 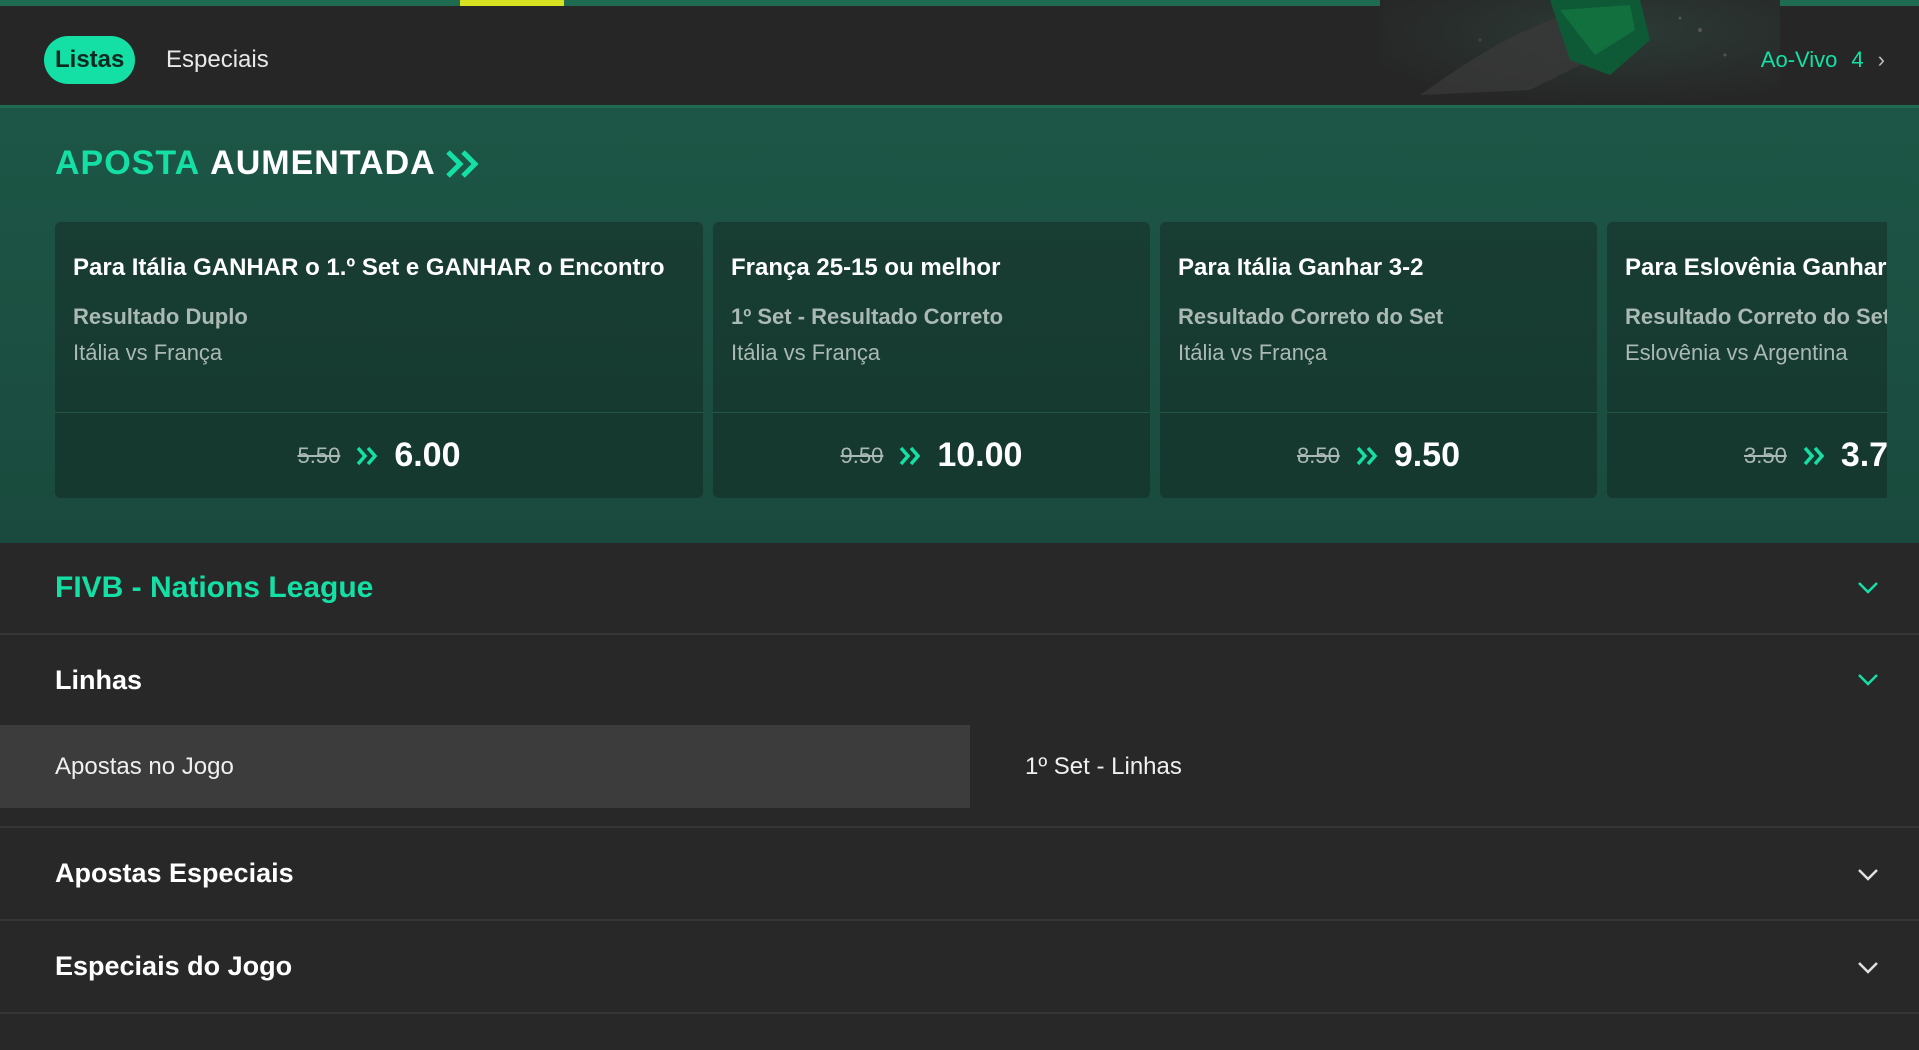 What do you see at coordinates (1426, 455) in the screenshot?
I see `new-odds: 9.50` at bounding box center [1426, 455].